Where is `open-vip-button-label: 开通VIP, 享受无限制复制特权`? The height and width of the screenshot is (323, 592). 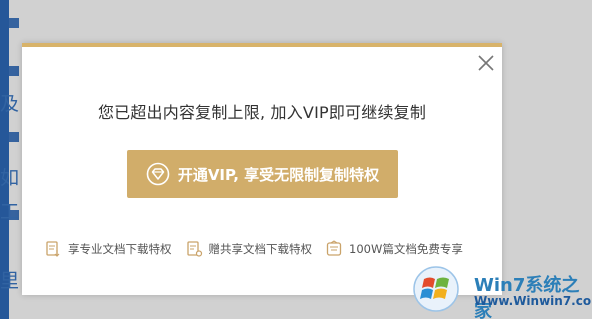 open-vip-button-label: 开通VIP, 享受无限制复制特权 is located at coordinates (278, 174).